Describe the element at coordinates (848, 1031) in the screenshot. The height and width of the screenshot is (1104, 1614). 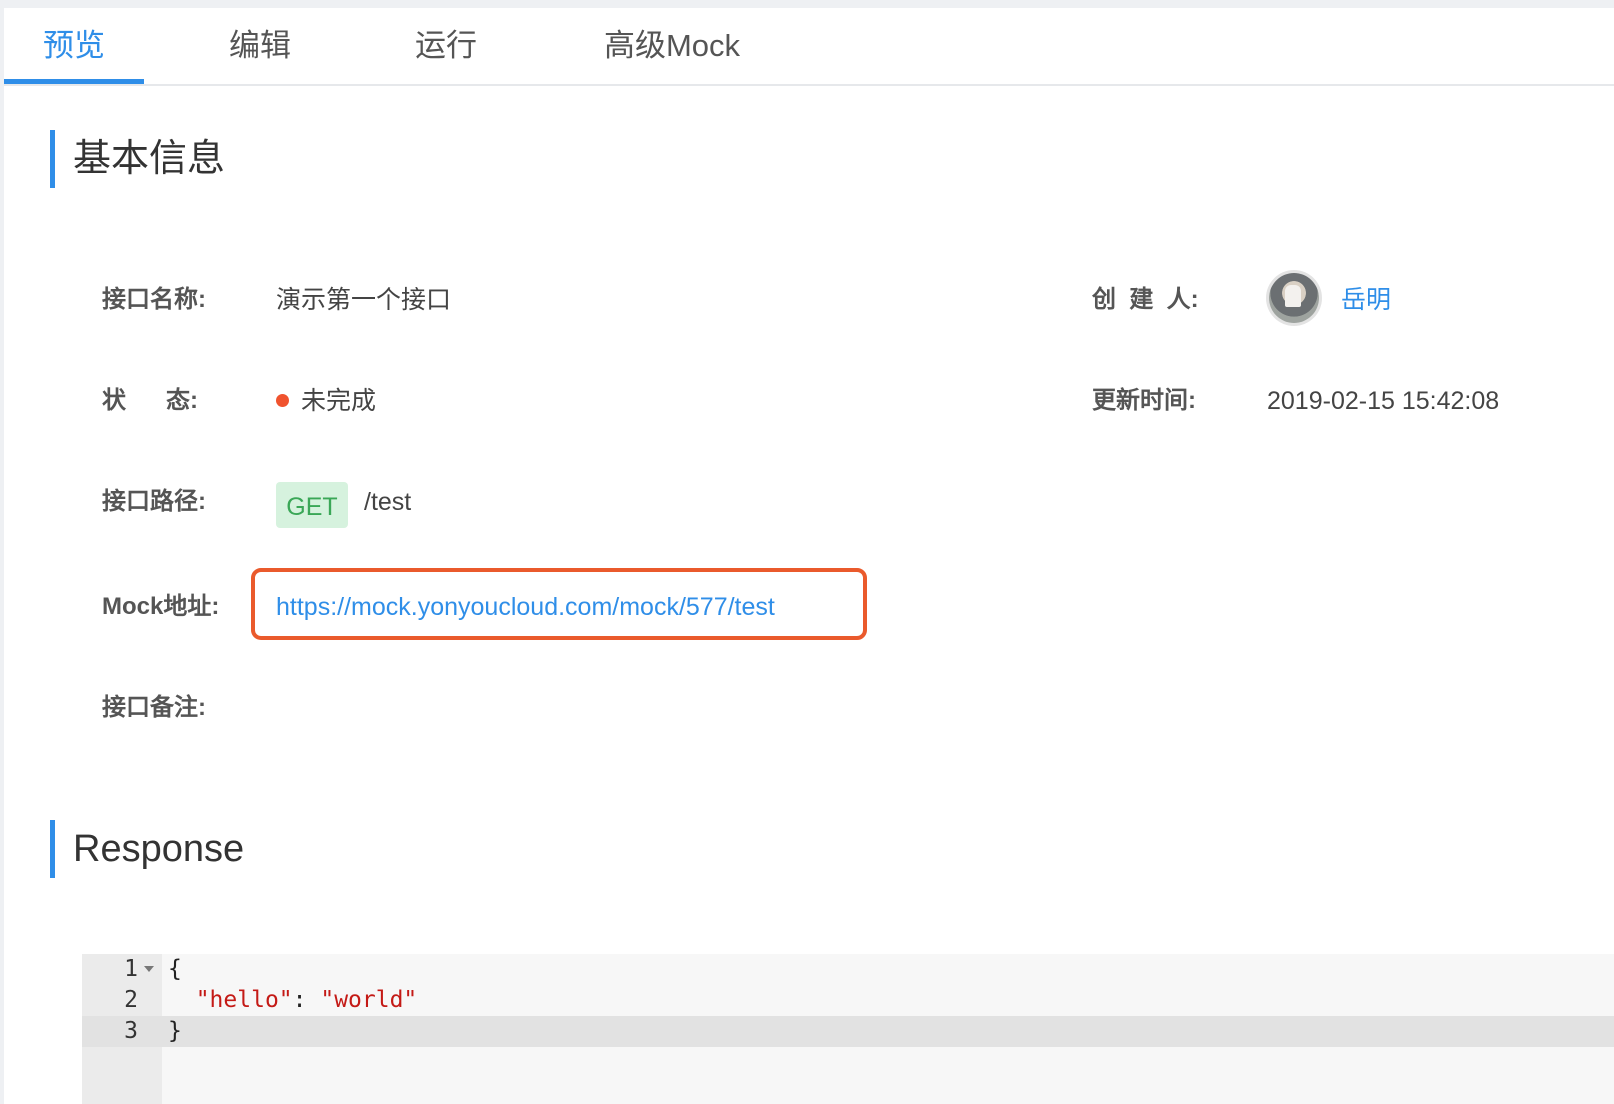
I see `code-line-active: 3 }` at that location.